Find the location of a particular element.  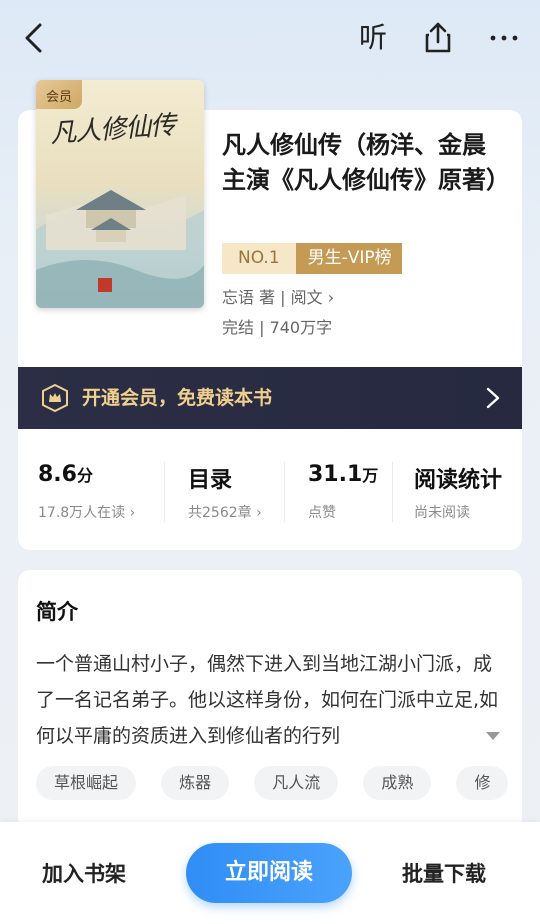

tag-item: 凡人流 is located at coordinates (296, 783).